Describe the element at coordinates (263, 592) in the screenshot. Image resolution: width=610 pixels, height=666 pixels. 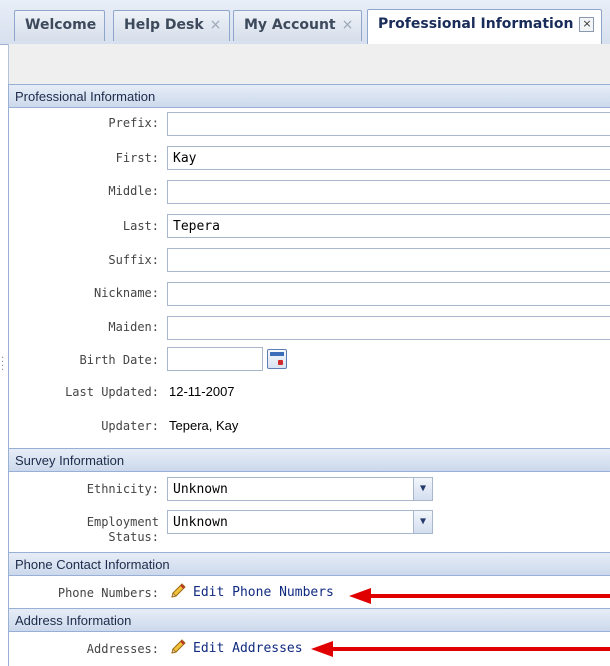
I see `edit-phone-numbers-text: Edit Phone Numbers` at that location.